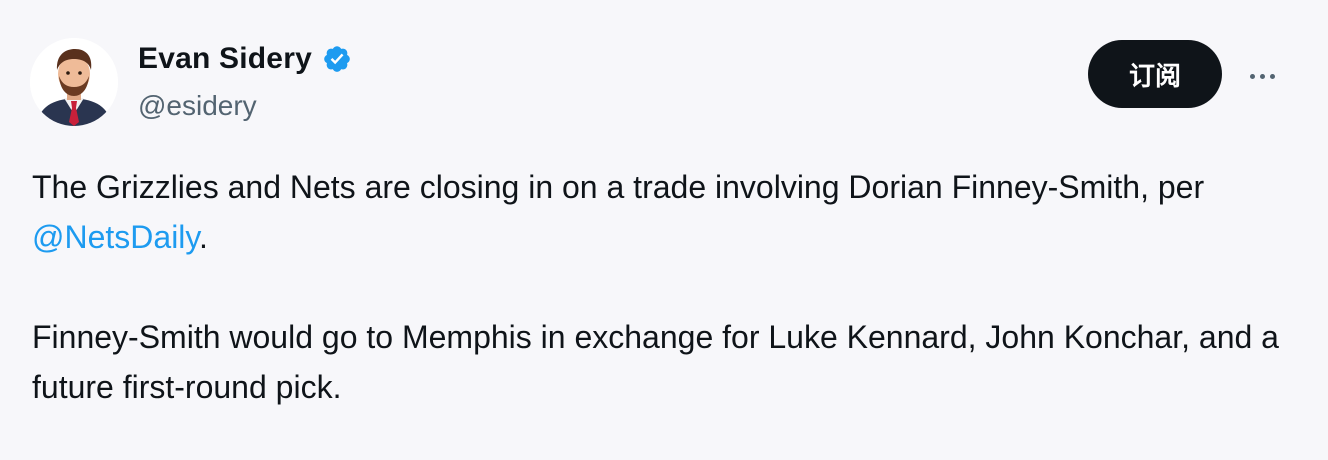  I want to click on mention-link: @NetsDaily, so click(115, 237).